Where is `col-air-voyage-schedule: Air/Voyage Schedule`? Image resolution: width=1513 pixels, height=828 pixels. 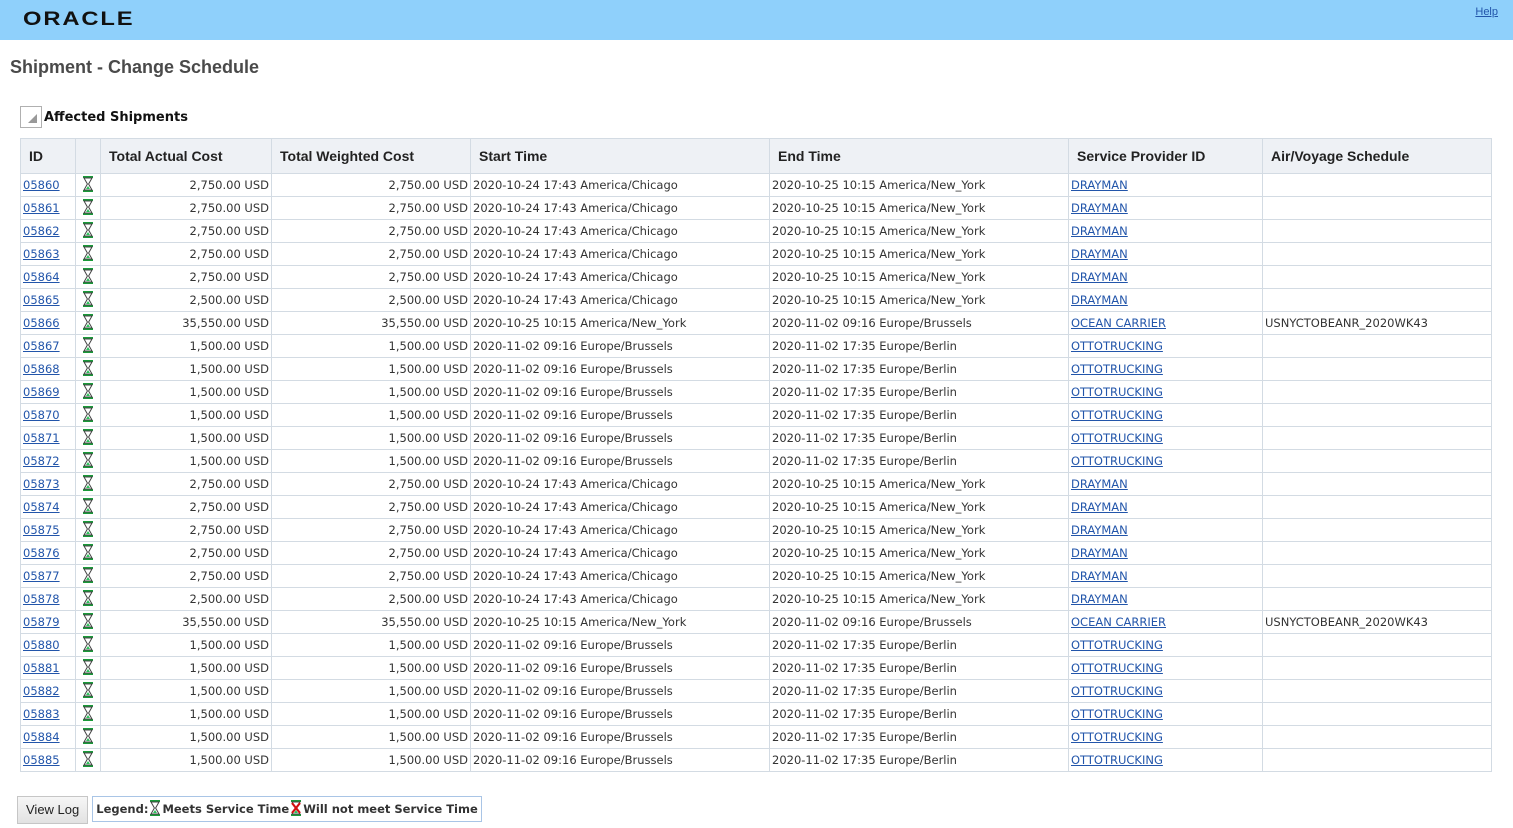
col-air-voyage-schedule: Air/Voyage Schedule is located at coordinates (1377, 156).